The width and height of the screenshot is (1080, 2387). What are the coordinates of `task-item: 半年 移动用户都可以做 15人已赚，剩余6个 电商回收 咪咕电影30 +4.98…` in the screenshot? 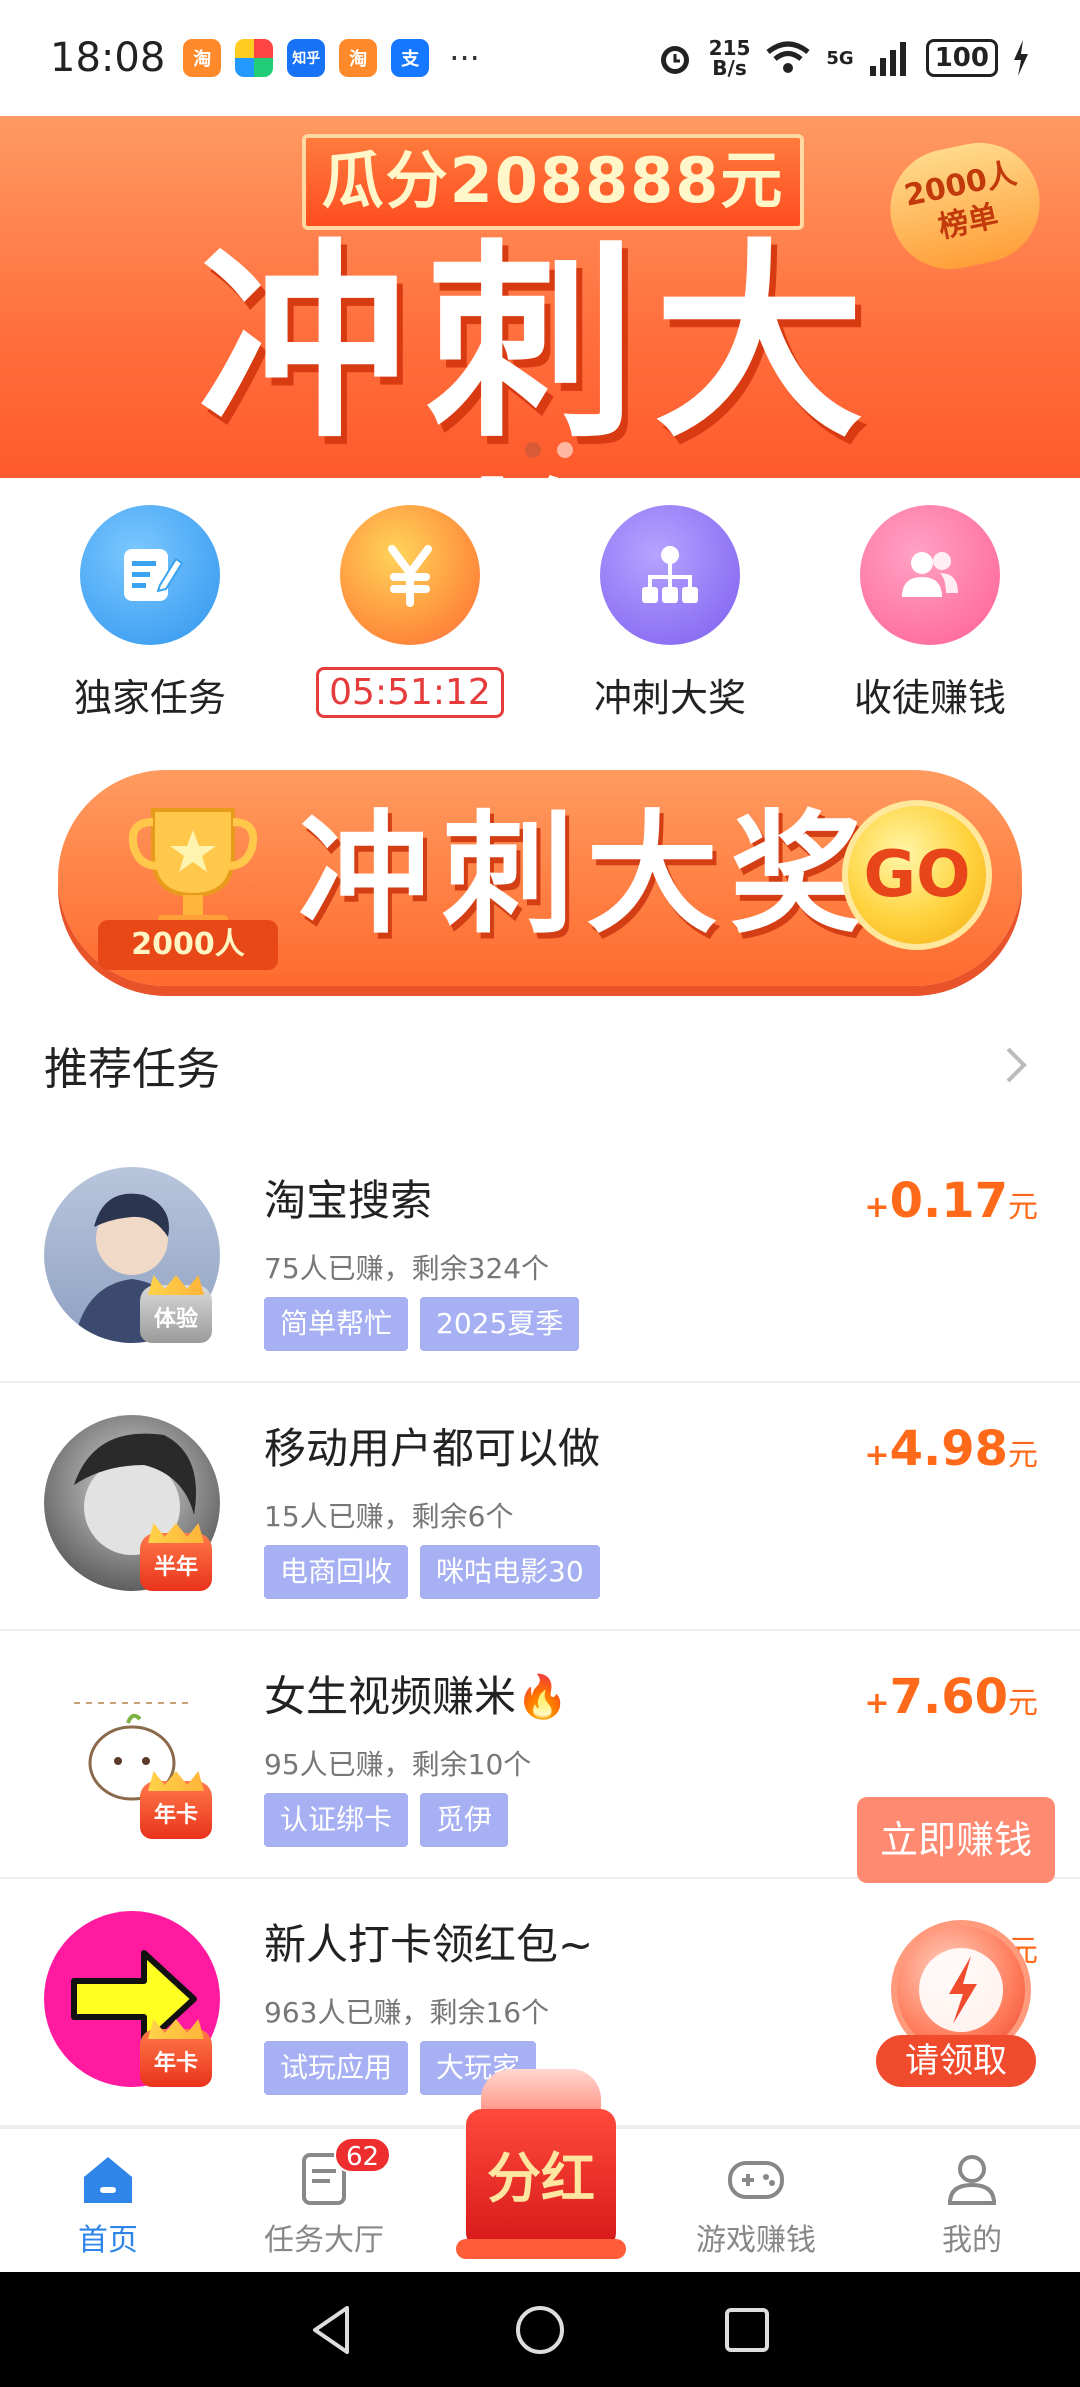 It's located at (540, 1507).